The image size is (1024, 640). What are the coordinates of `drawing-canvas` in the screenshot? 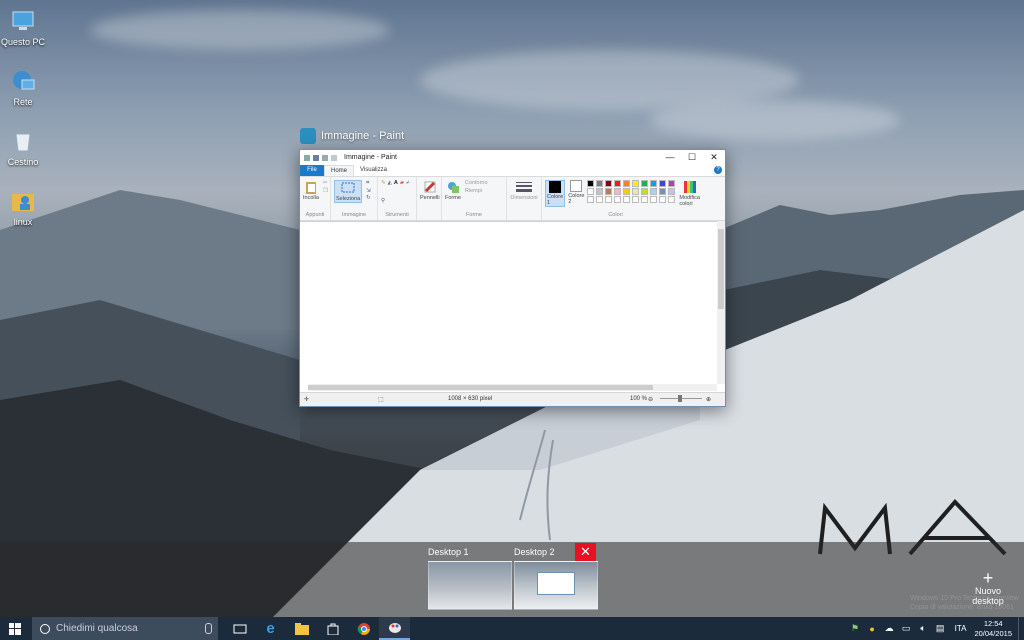 It's located at (510, 305).